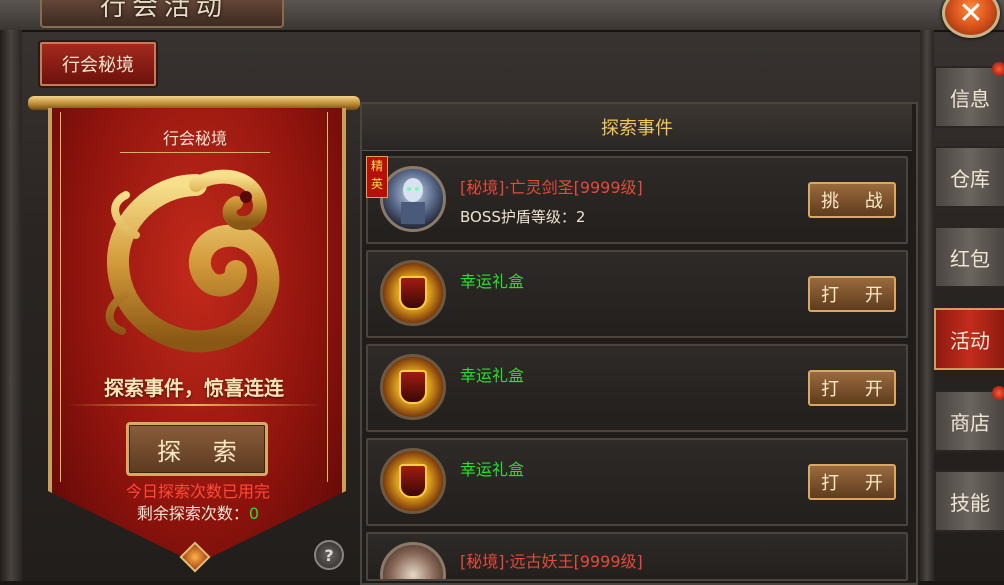 This screenshot has height=585, width=1004. I want to click on event-list-header: 探索事件, so click(637, 127).